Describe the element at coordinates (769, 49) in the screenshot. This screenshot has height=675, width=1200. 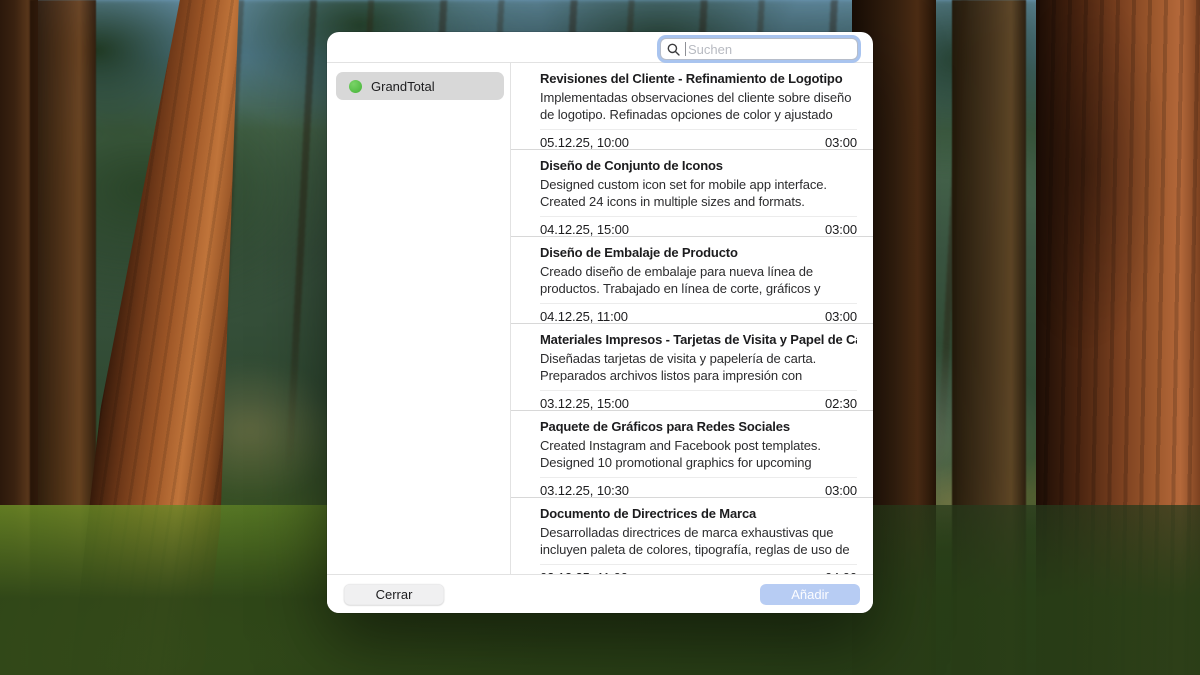
I see `search-input` at that location.